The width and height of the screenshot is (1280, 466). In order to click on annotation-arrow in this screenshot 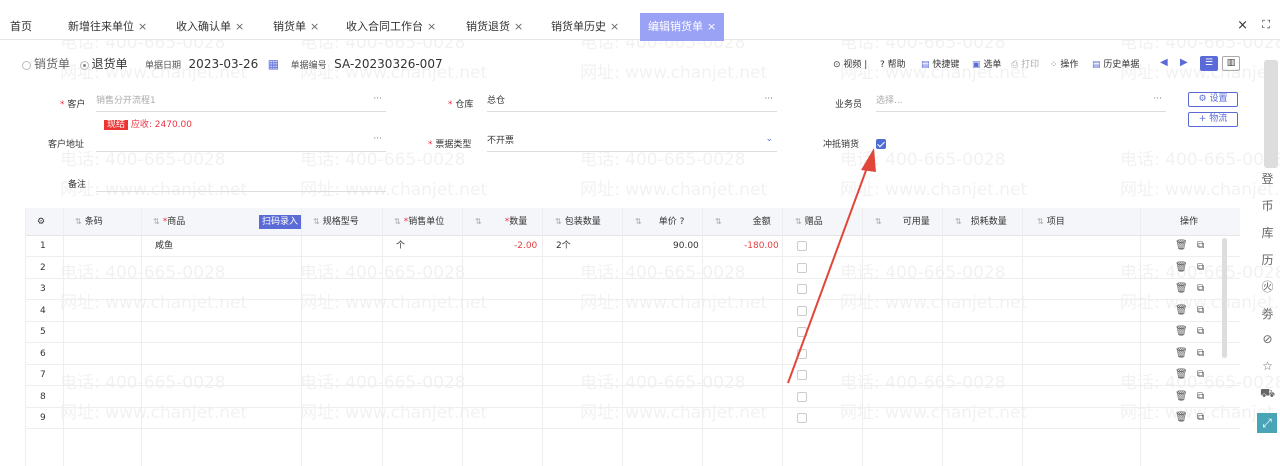, I will do `click(831, 266)`.